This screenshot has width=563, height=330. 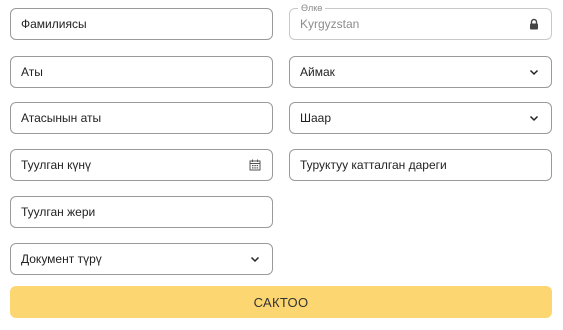 I want to click on surname-placeholder: Фамилиясы, so click(x=54, y=24).